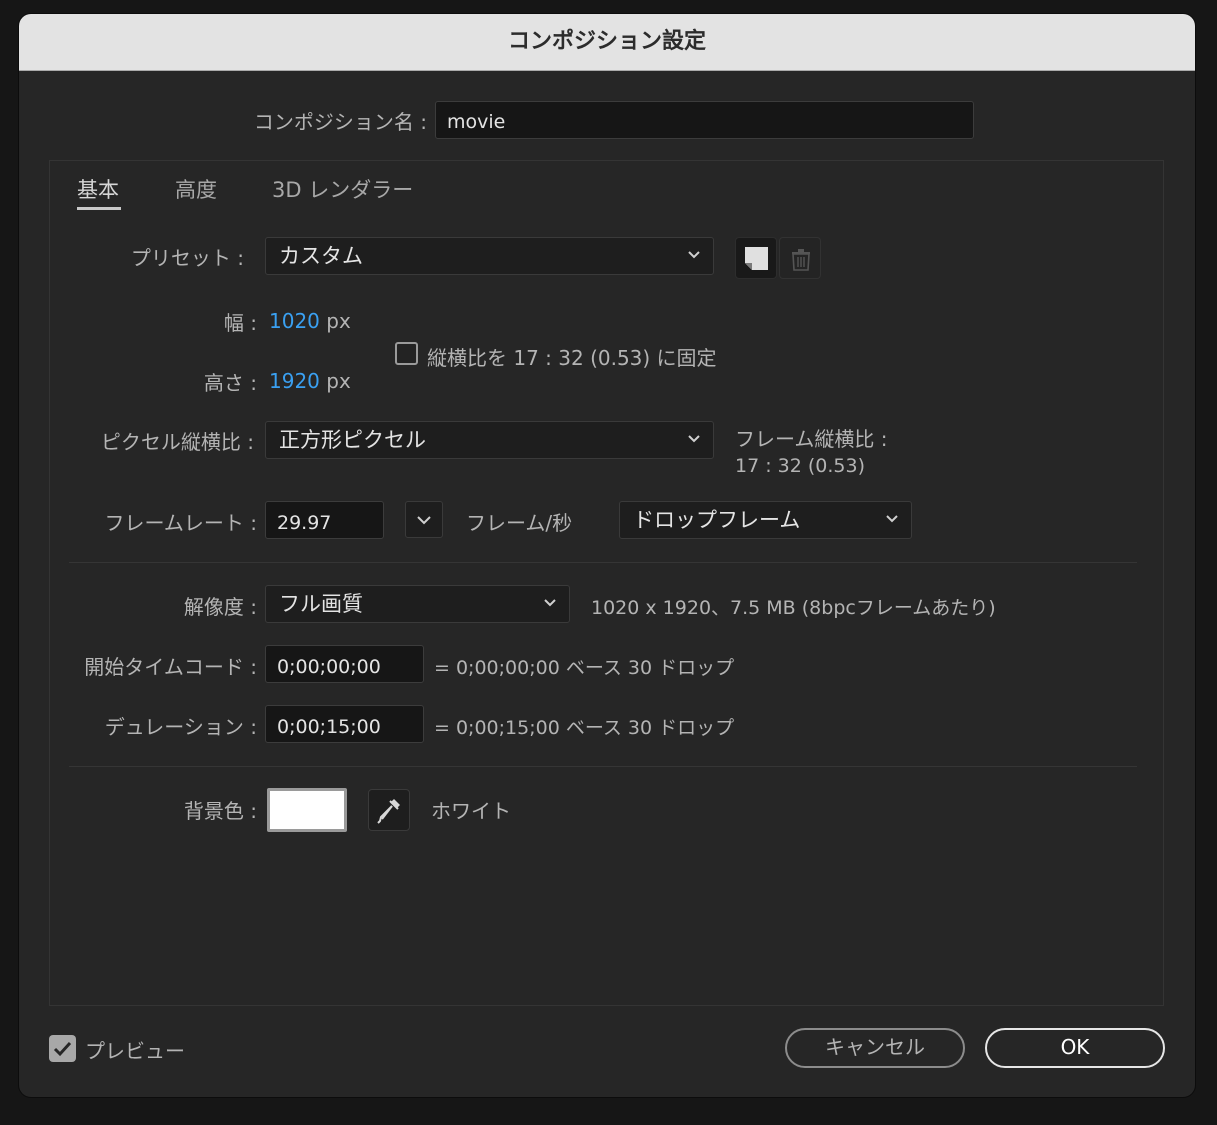 This screenshot has width=1217, height=1125. Describe the element at coordinates (406, 353) in the screenshot. I see `lock-aspect-checkbox` at that location.